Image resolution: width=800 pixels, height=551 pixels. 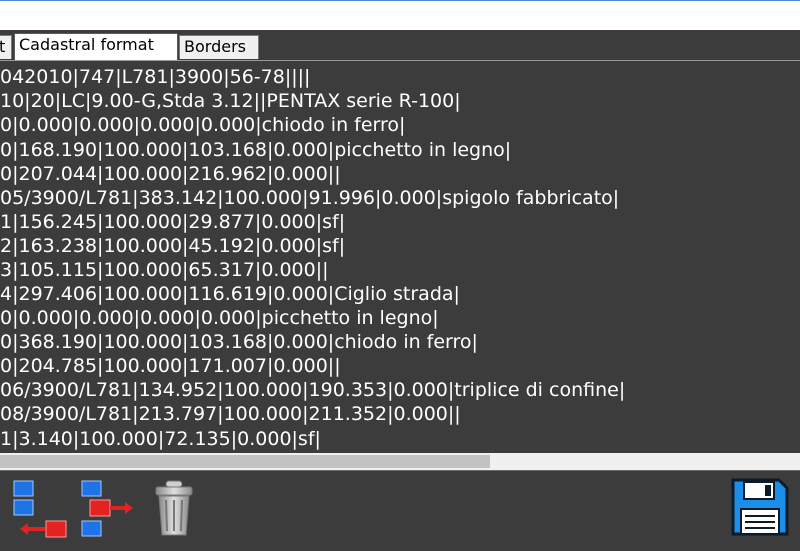 I want to click on save-button, so click(x=760, y=507).